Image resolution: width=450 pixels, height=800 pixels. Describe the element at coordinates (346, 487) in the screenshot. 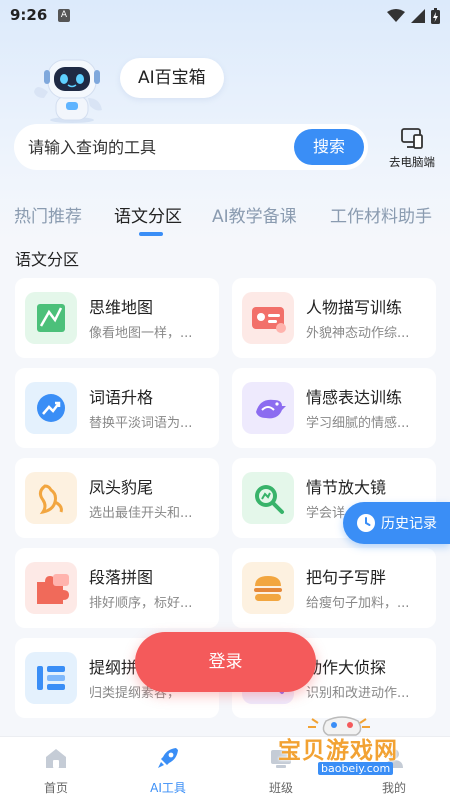

I see `tool-title: 情节放大镜` at that location.